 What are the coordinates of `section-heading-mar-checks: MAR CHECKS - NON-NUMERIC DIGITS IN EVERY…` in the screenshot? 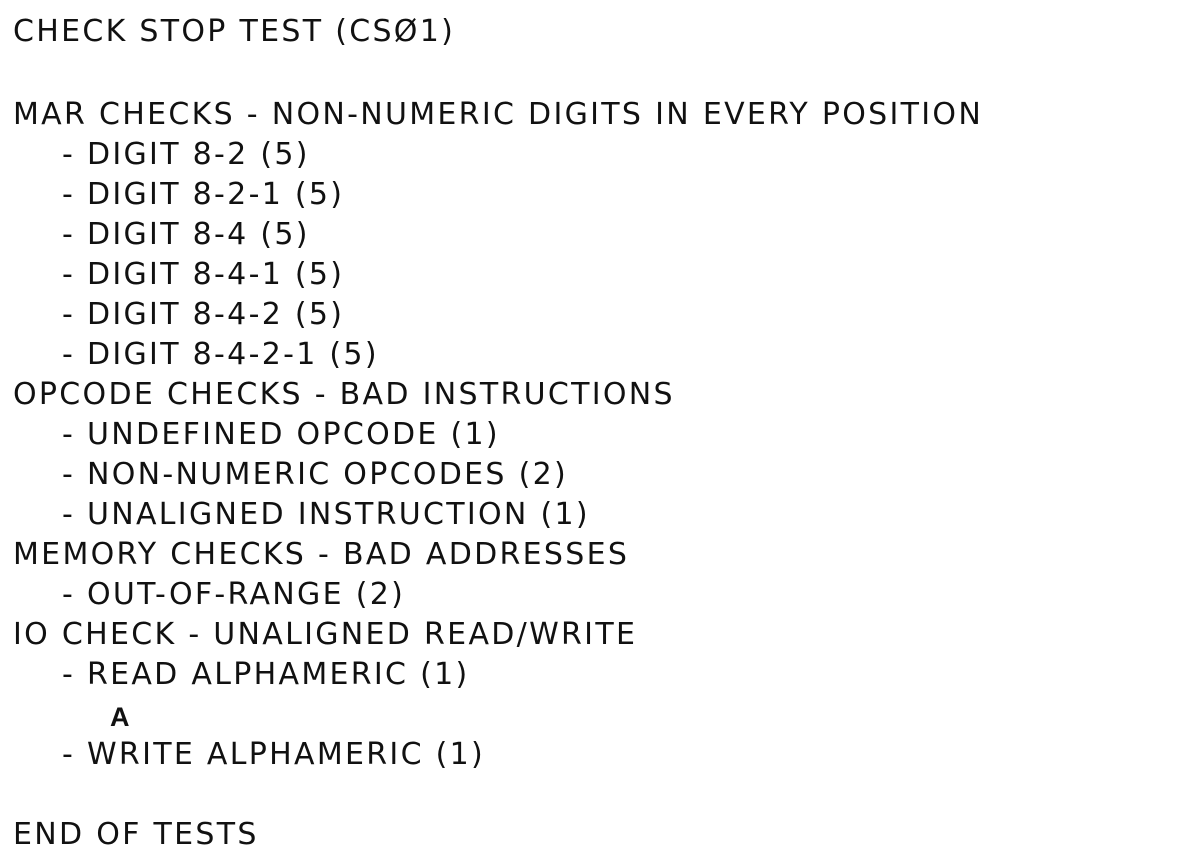 It's located at (498, 114).